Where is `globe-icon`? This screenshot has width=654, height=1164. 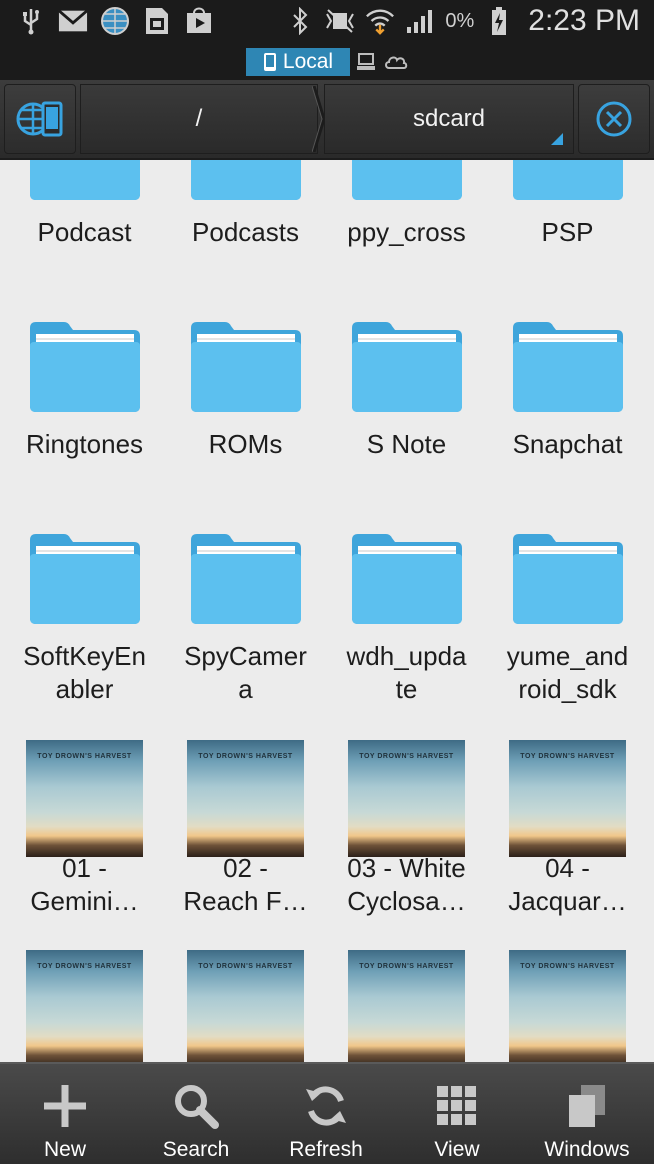 globe-icon is located at coordinates (115, 21).